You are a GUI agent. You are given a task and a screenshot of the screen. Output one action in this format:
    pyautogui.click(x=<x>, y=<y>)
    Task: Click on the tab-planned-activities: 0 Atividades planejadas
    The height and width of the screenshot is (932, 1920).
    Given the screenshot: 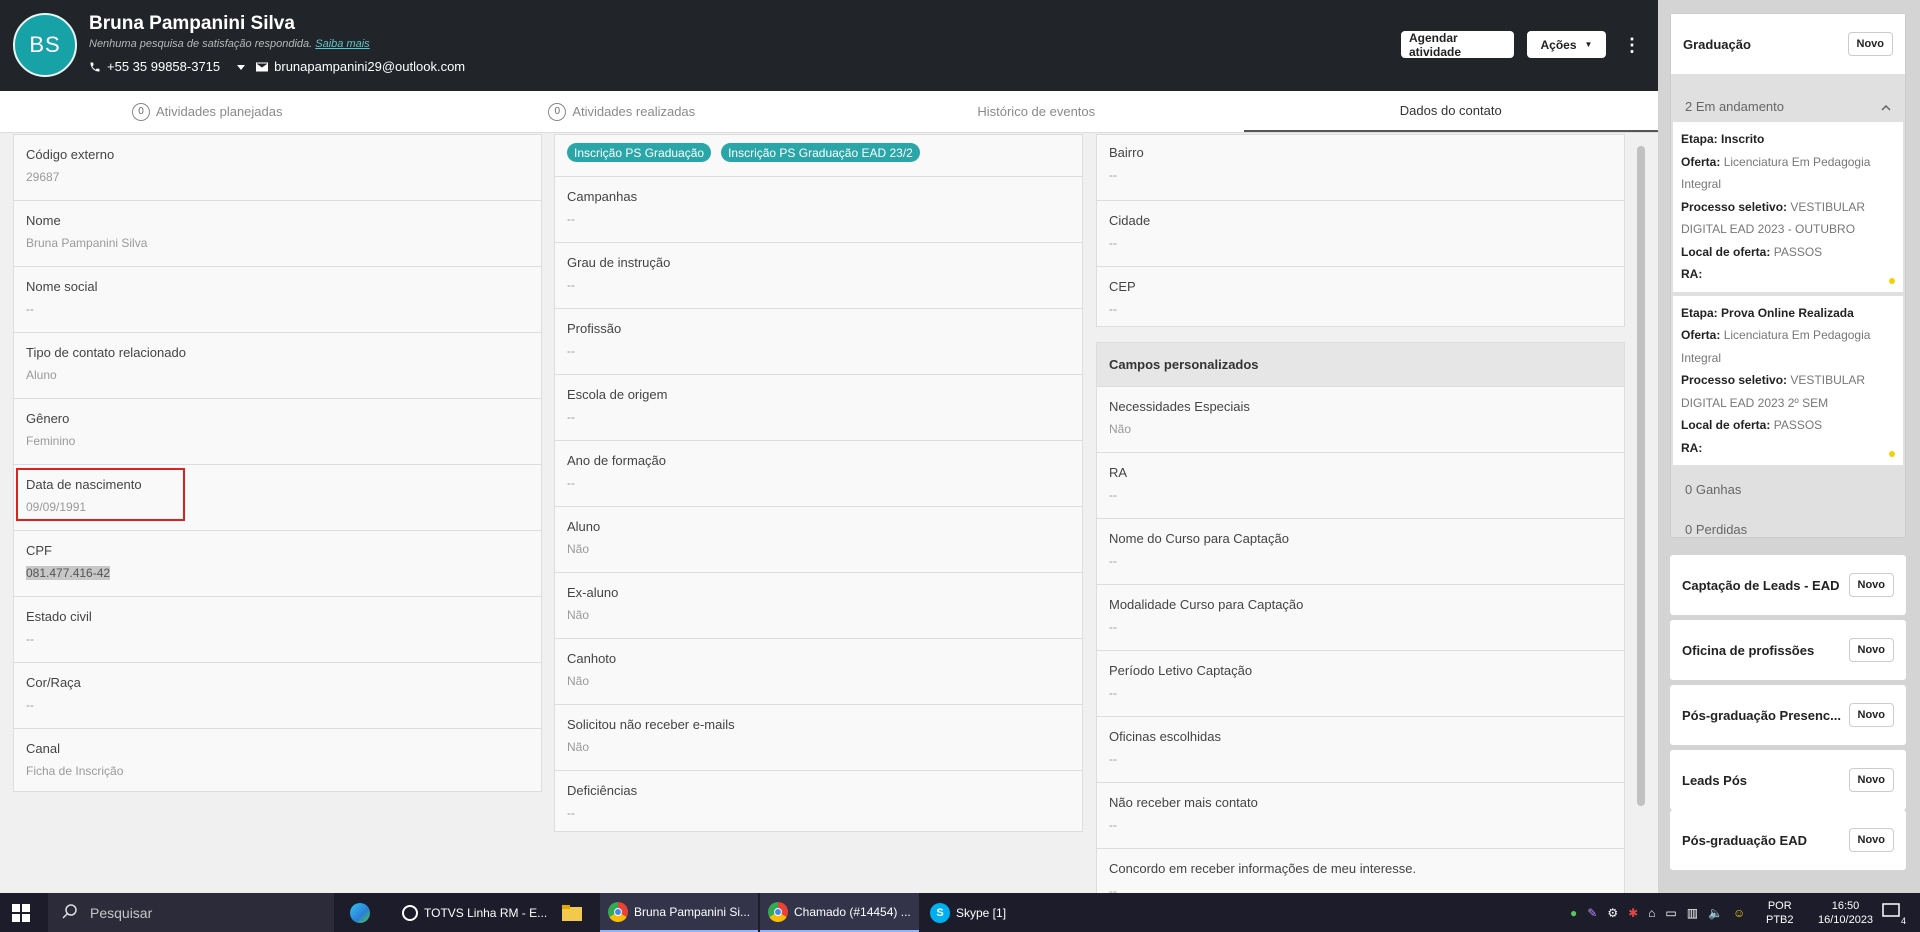 What is the action you would take?
    pyautogui.click(x=207, y=111)
    